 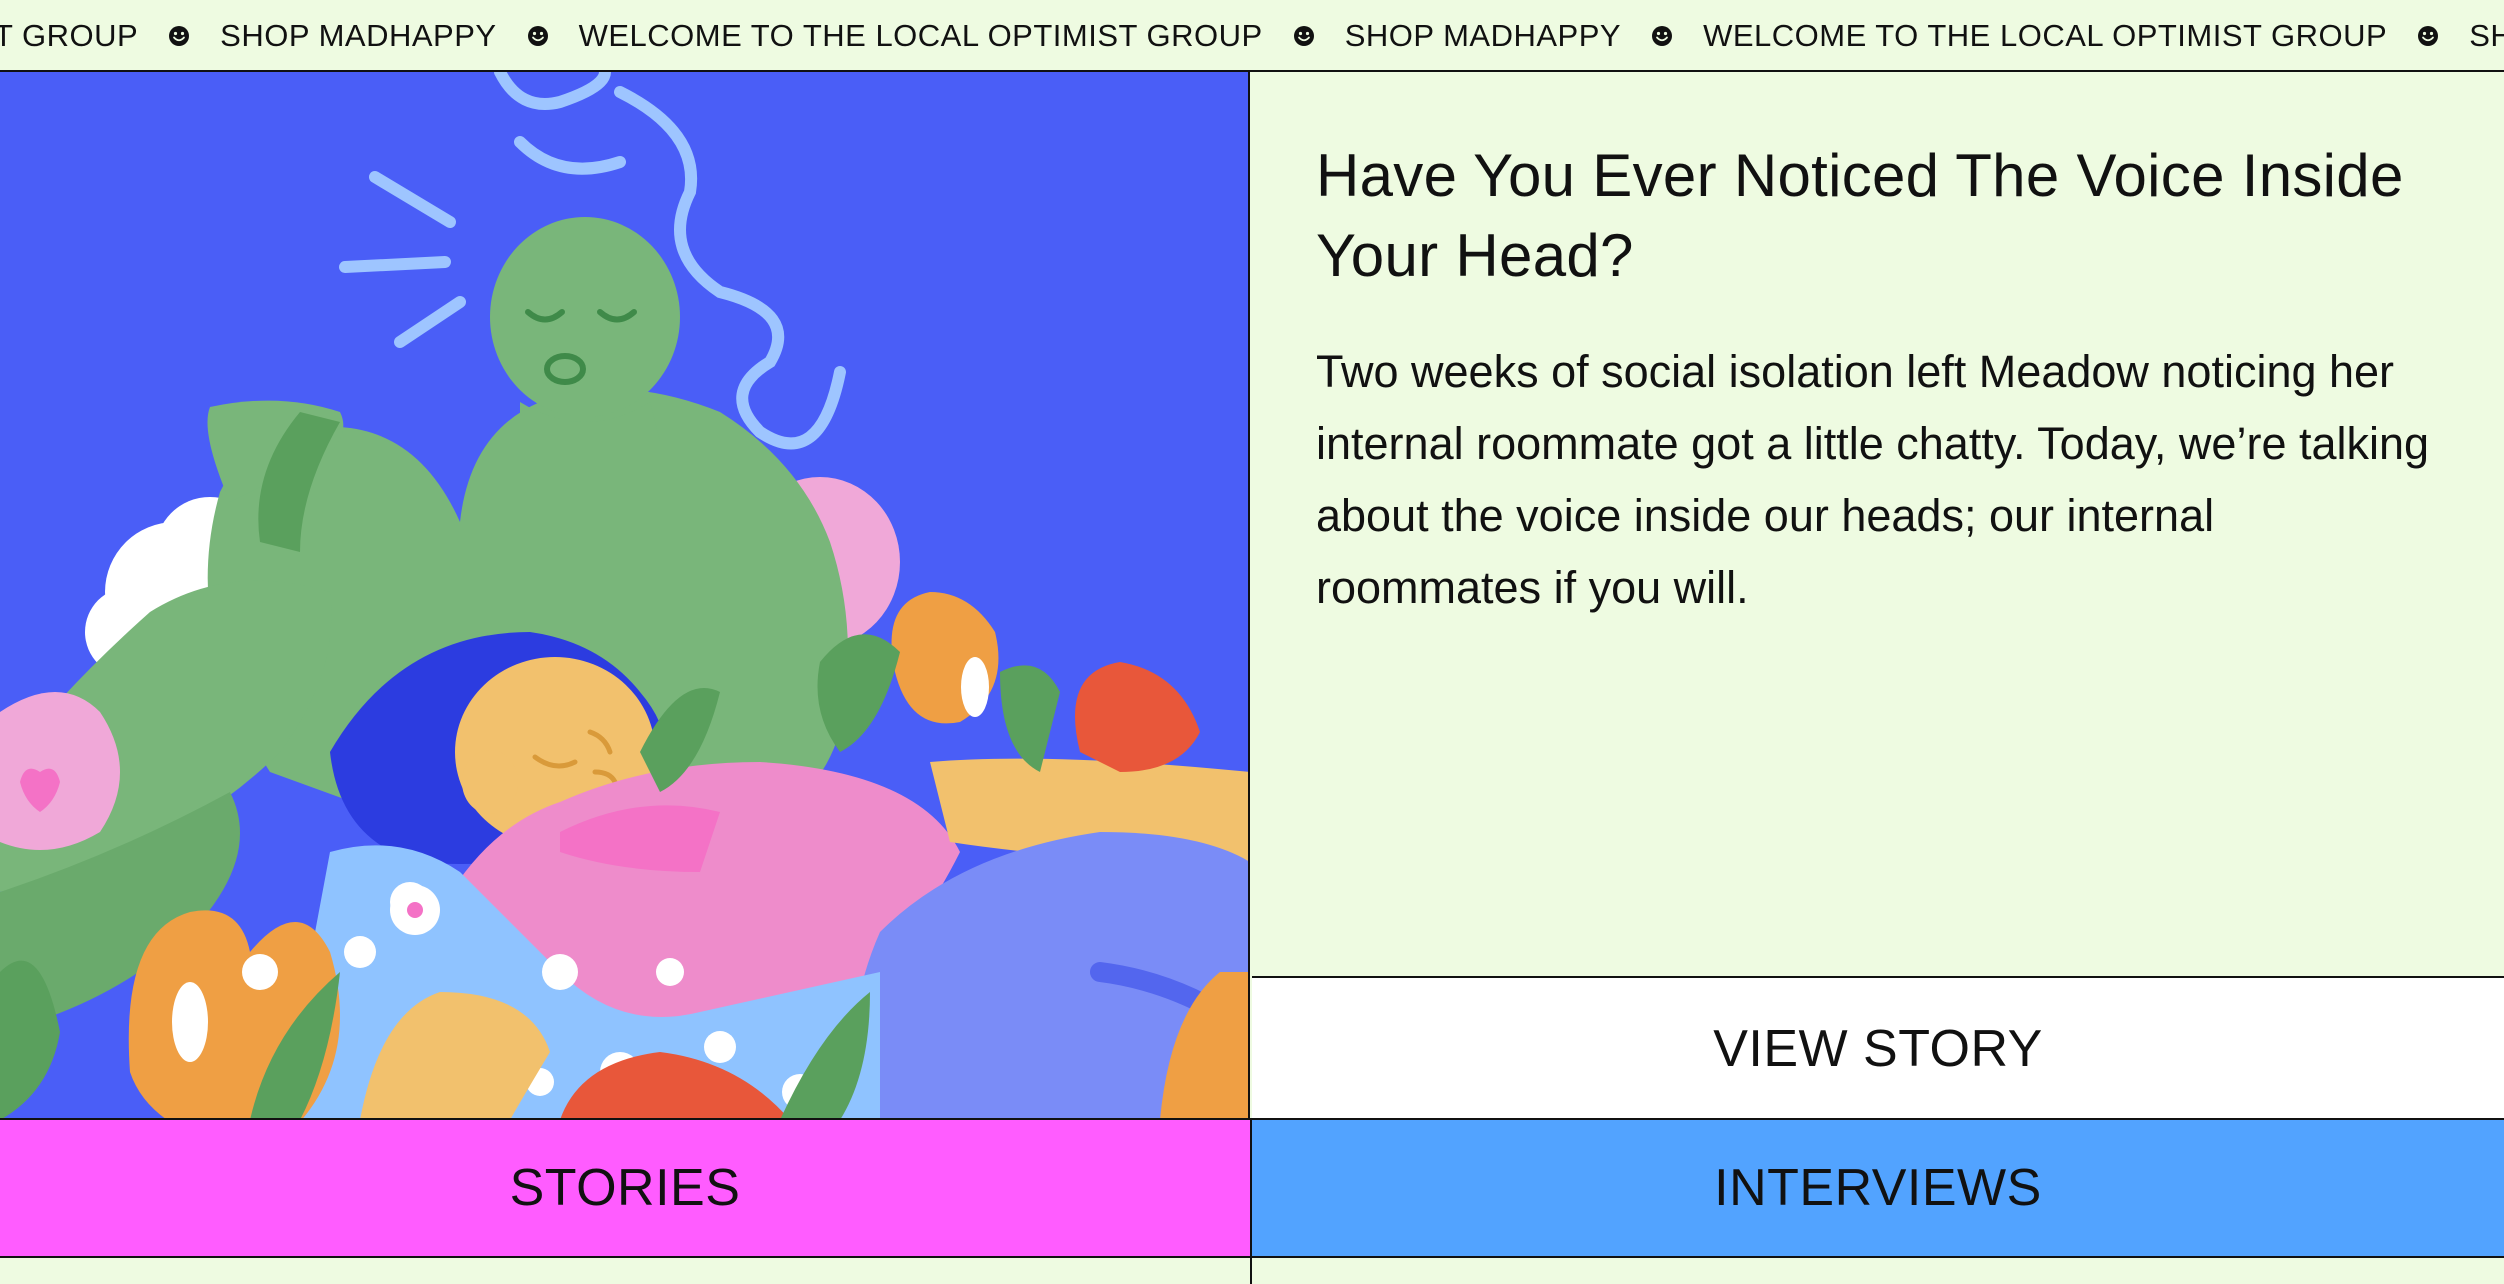 What do you see at coordinates (1878, 1048) in the screenshot?
I see `view-story-button: VIEW STORY` at bounding box center [1878, 1048].